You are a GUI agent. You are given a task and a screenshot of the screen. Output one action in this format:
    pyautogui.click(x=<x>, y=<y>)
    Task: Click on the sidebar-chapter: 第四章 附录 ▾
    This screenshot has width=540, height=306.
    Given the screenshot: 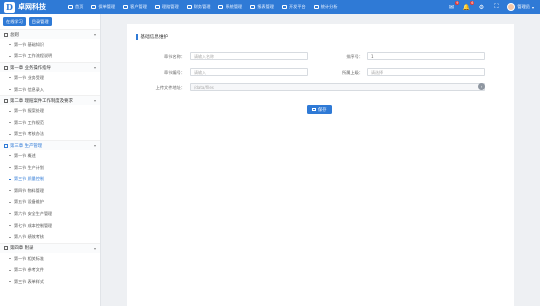 What is the action you would take?
    pyautogui.click(x=50, y=247)
    